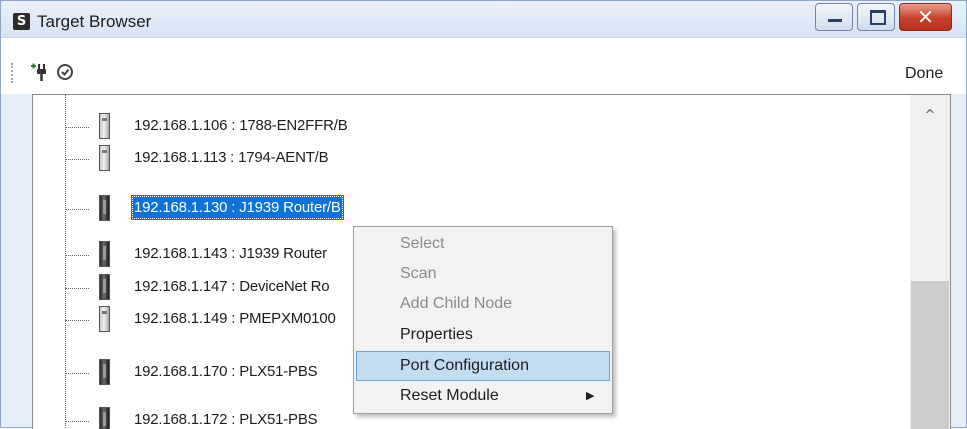 This screenshot has width=967, height=429. Describe the element at coordinates (473, 209) in the screenshot. I see `tree-item-selected: 192.168.1.130 : J1939 Router/B` at that location.